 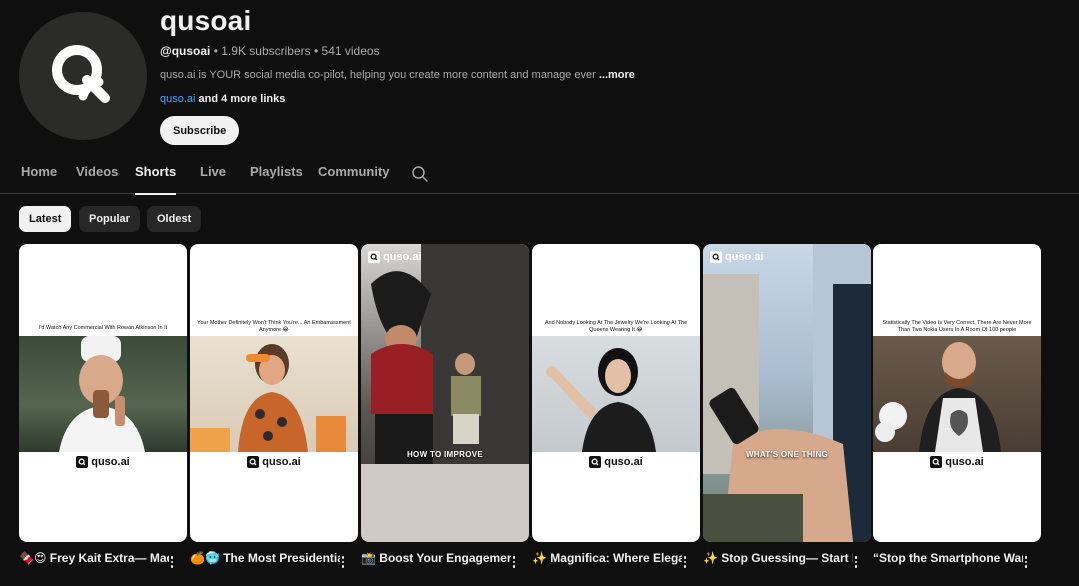 What do you see at coordinates (206, 20) in the screenshot?
I see `channel-name: qusoai` at bounding box center [206, 20].